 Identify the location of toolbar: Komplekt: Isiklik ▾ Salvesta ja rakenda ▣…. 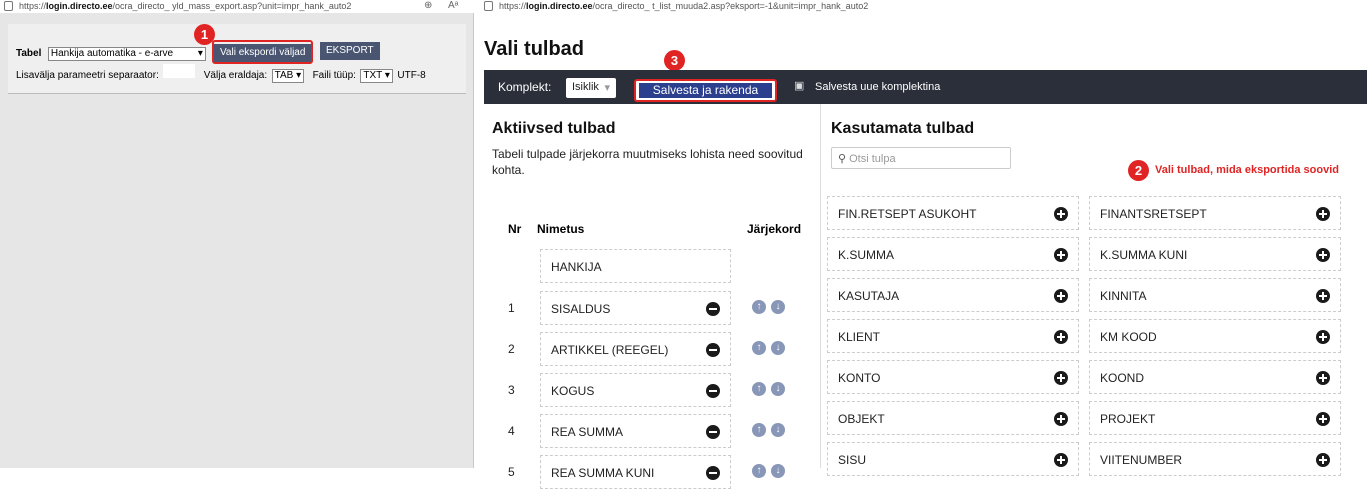
(925, 87).